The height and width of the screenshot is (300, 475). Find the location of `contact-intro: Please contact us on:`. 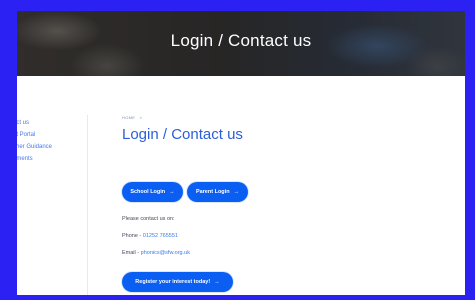

contact-intro: Please contact us on: is located at coordinates (148, 219).